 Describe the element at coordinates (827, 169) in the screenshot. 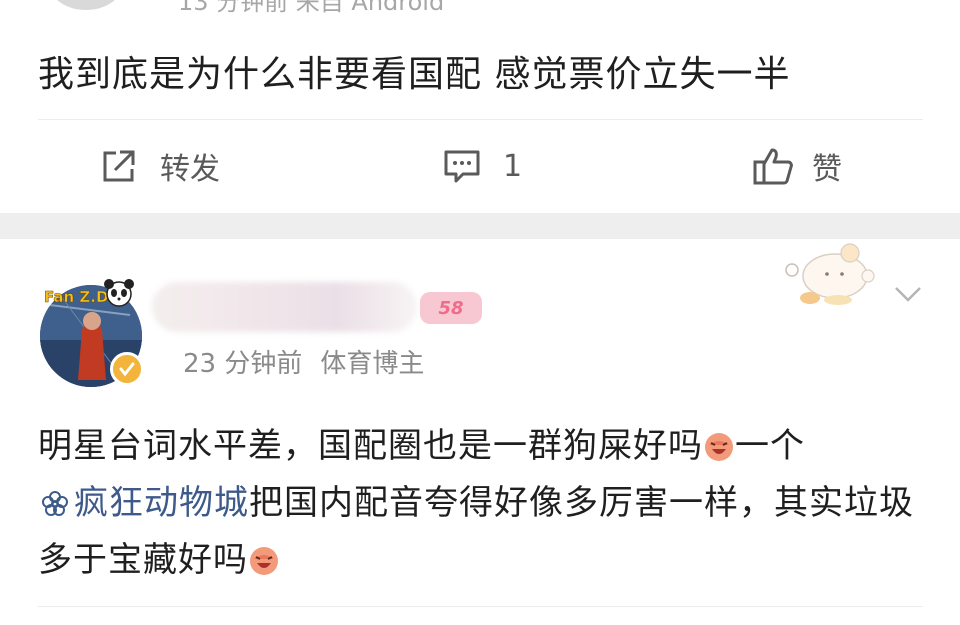

I see `like-label: 赞` at that location.